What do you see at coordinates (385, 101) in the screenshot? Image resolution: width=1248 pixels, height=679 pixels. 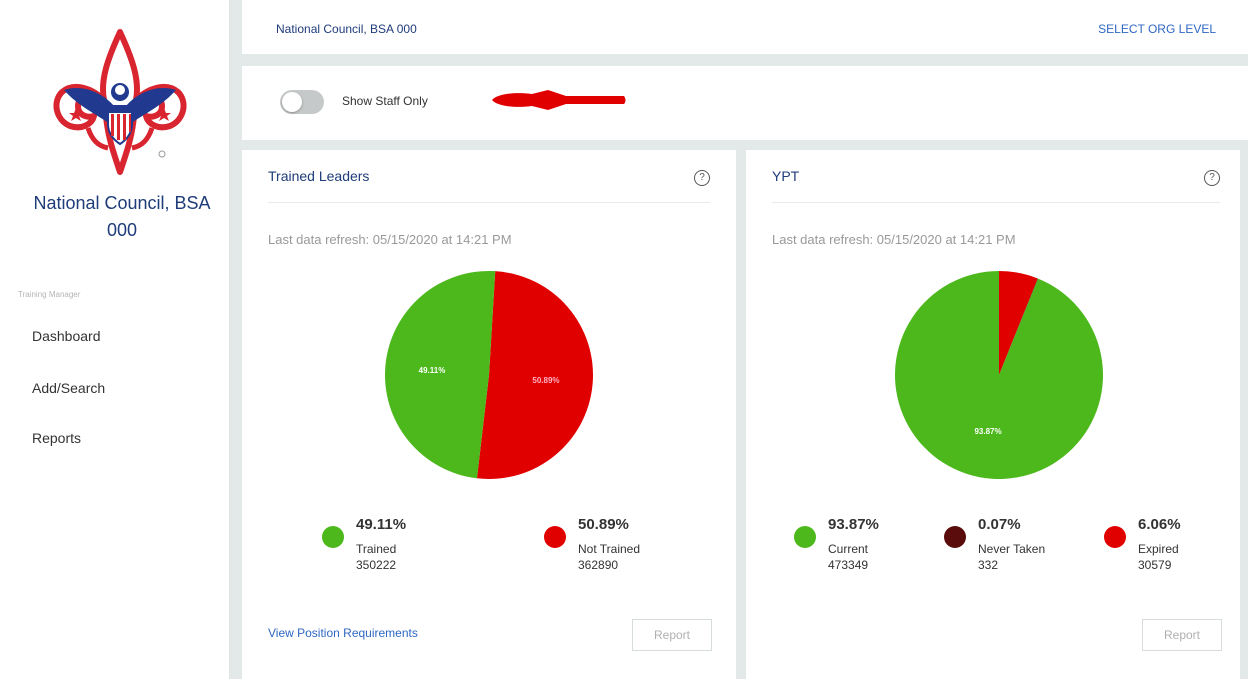 I see `show-staff-only-label: Show Staff Only` at bounding box center [385, 101].